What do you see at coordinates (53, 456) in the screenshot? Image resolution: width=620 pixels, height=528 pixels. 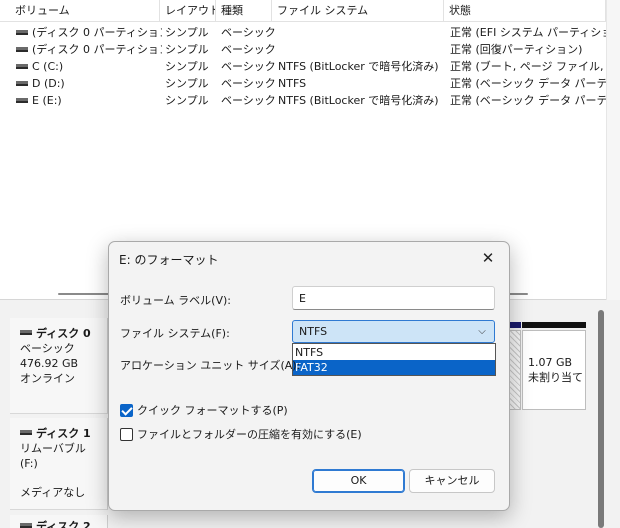 I see `disk-type: リムーバブル (F:)` at bounding box center [53, 456].